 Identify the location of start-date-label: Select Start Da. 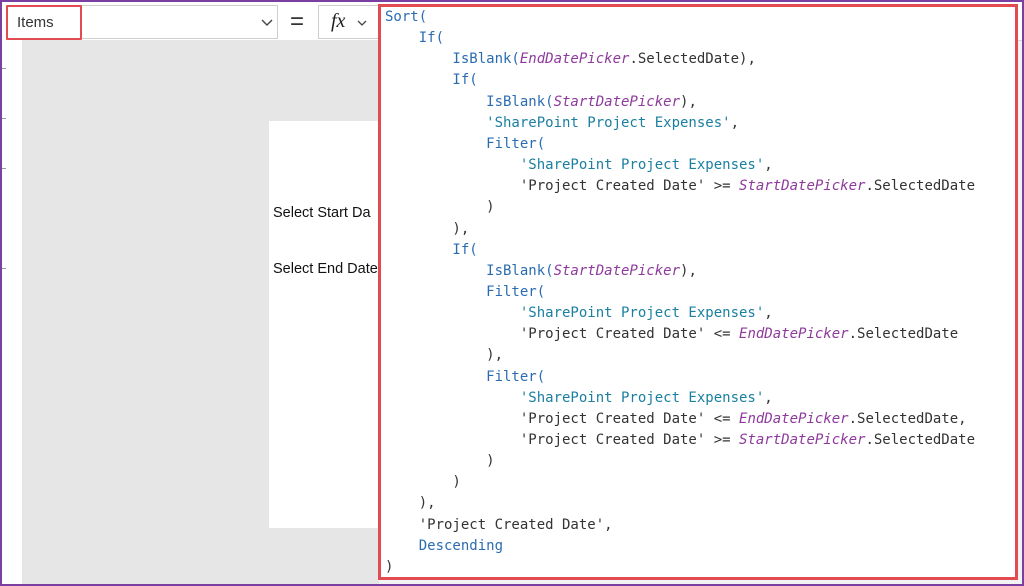
(322, 213).